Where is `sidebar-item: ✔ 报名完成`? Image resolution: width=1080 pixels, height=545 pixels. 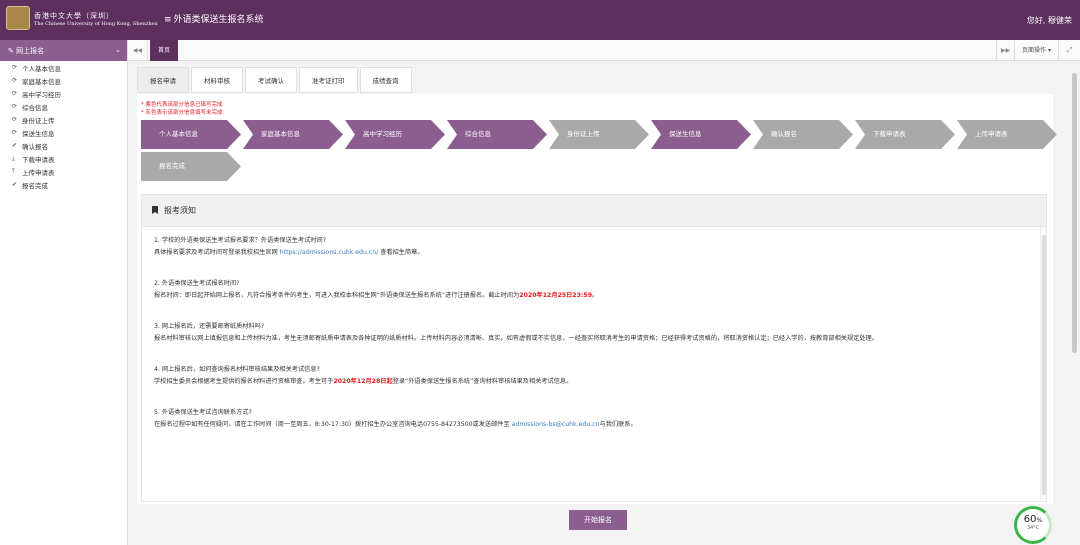
sidebar-item: ✔ 报名完成 is located at coordinates (63, 184).